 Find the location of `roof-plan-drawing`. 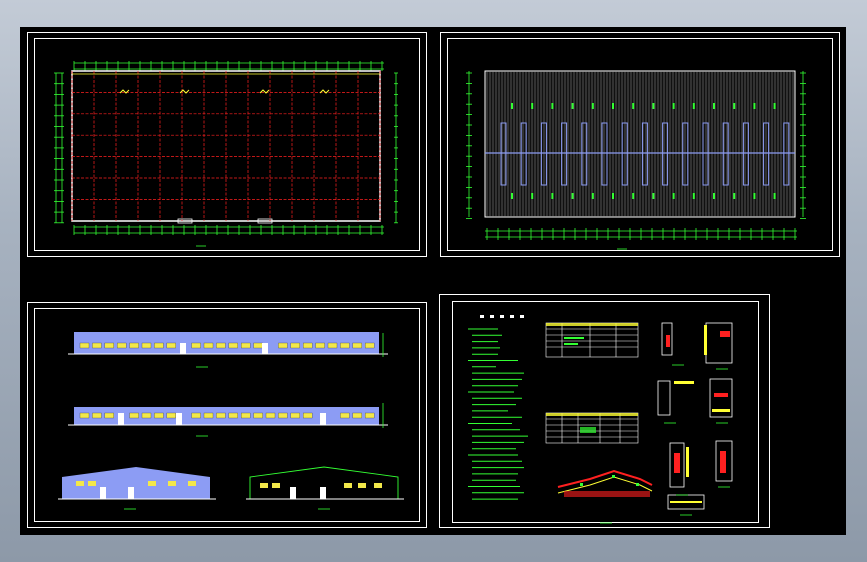

roof-plan-drawing is located at coordinates (636, 160).